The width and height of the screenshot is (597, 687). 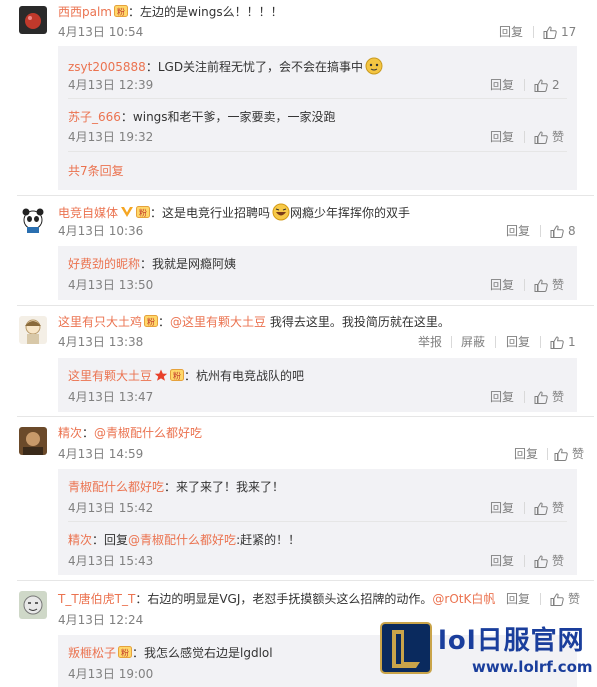 What do you see at coordinates (104, 264) in the screenshot?
I see `reply-author: 好费劲的昵称` at bounding box center [104, 264].